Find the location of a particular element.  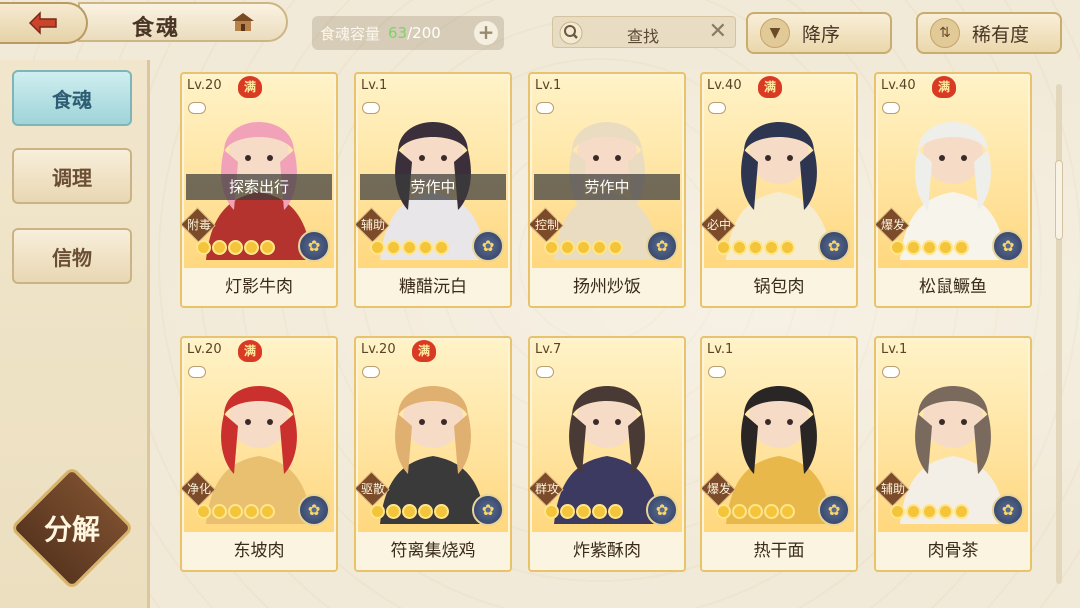

role-label: 控制 is located at coordinates (546, 225).